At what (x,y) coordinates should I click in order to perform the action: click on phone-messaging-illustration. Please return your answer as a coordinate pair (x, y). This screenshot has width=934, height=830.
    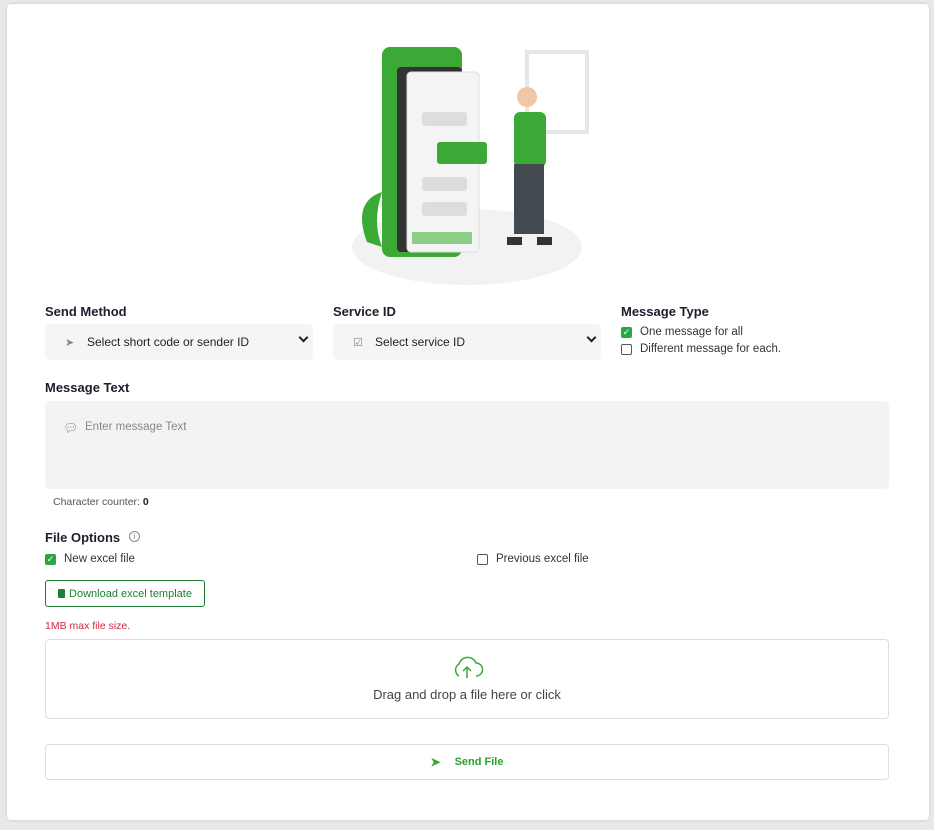
    Looking at the image, I should click on (470, 166).